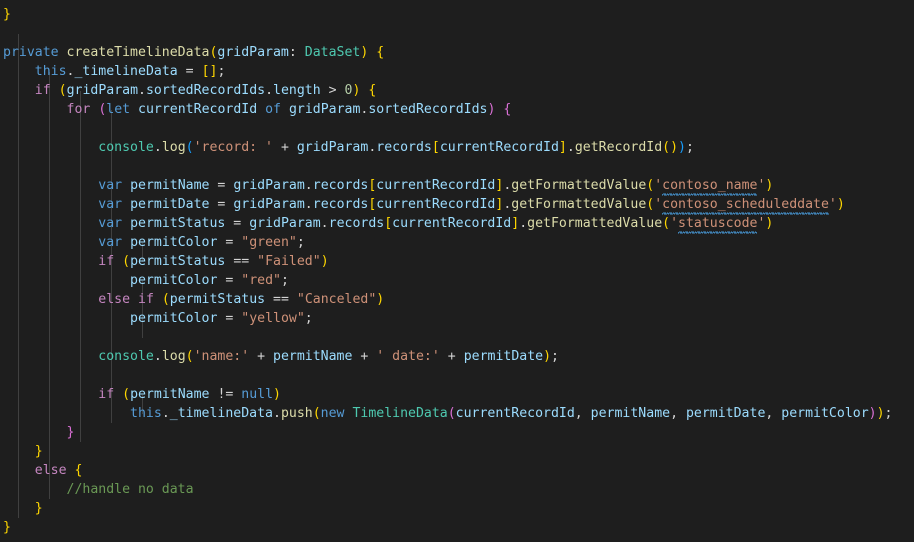 Image resolution: width=914 pixels, height=542 pixels. Describe the element at coordinates (710, 187) in the screenshot. I see `spellcheck-squiggle: contoso_name` at that location.